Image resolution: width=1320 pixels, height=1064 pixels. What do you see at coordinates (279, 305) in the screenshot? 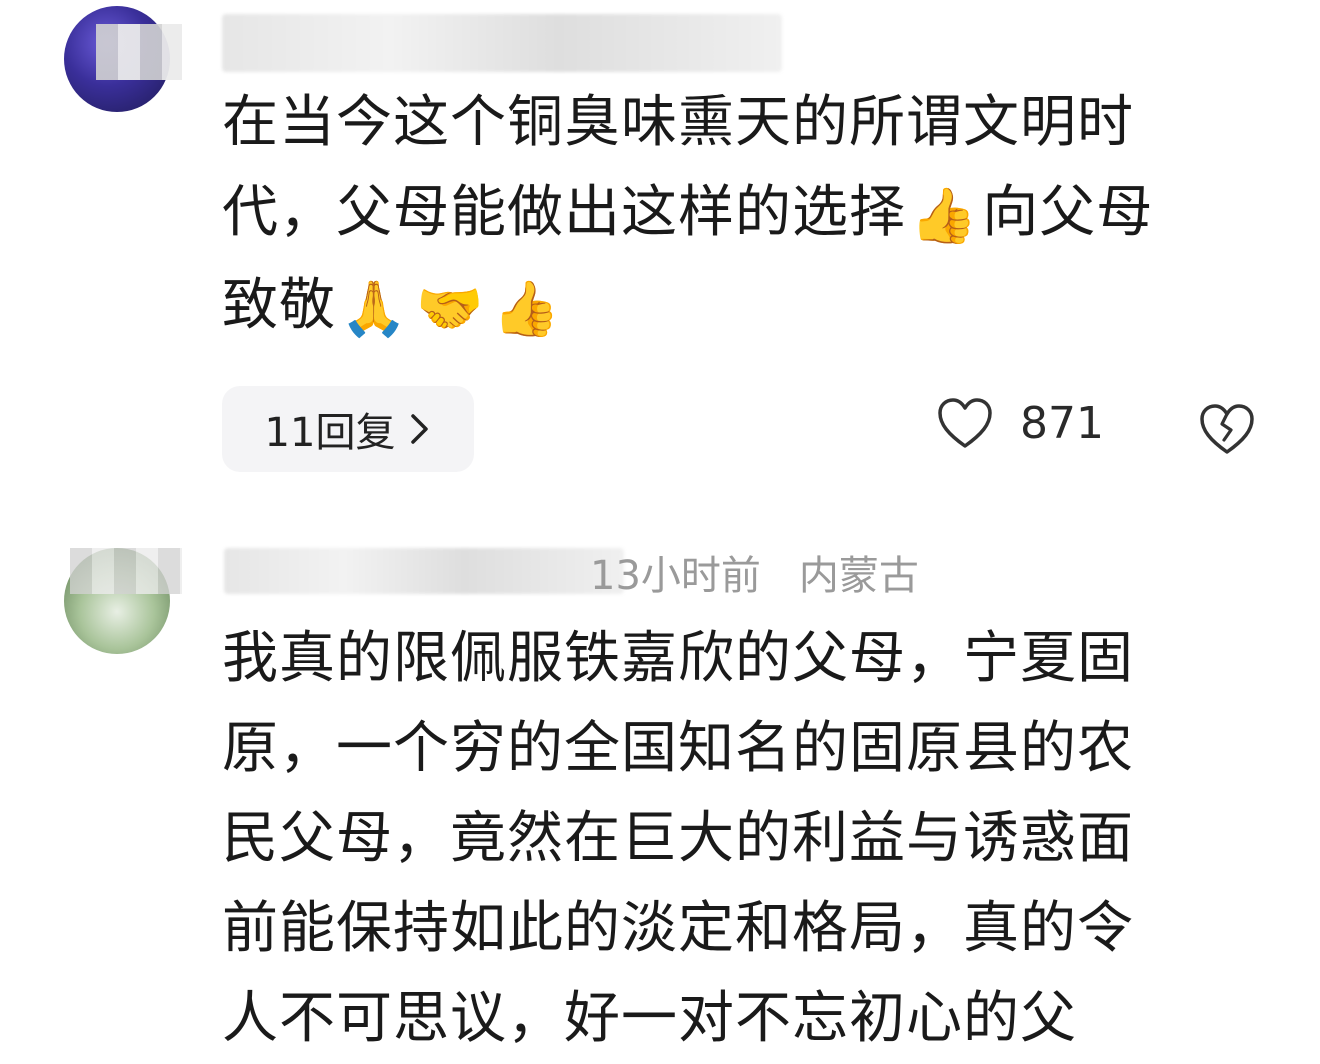
I see `comment-text-segment: 致敬` at bounding box center [279, 305].